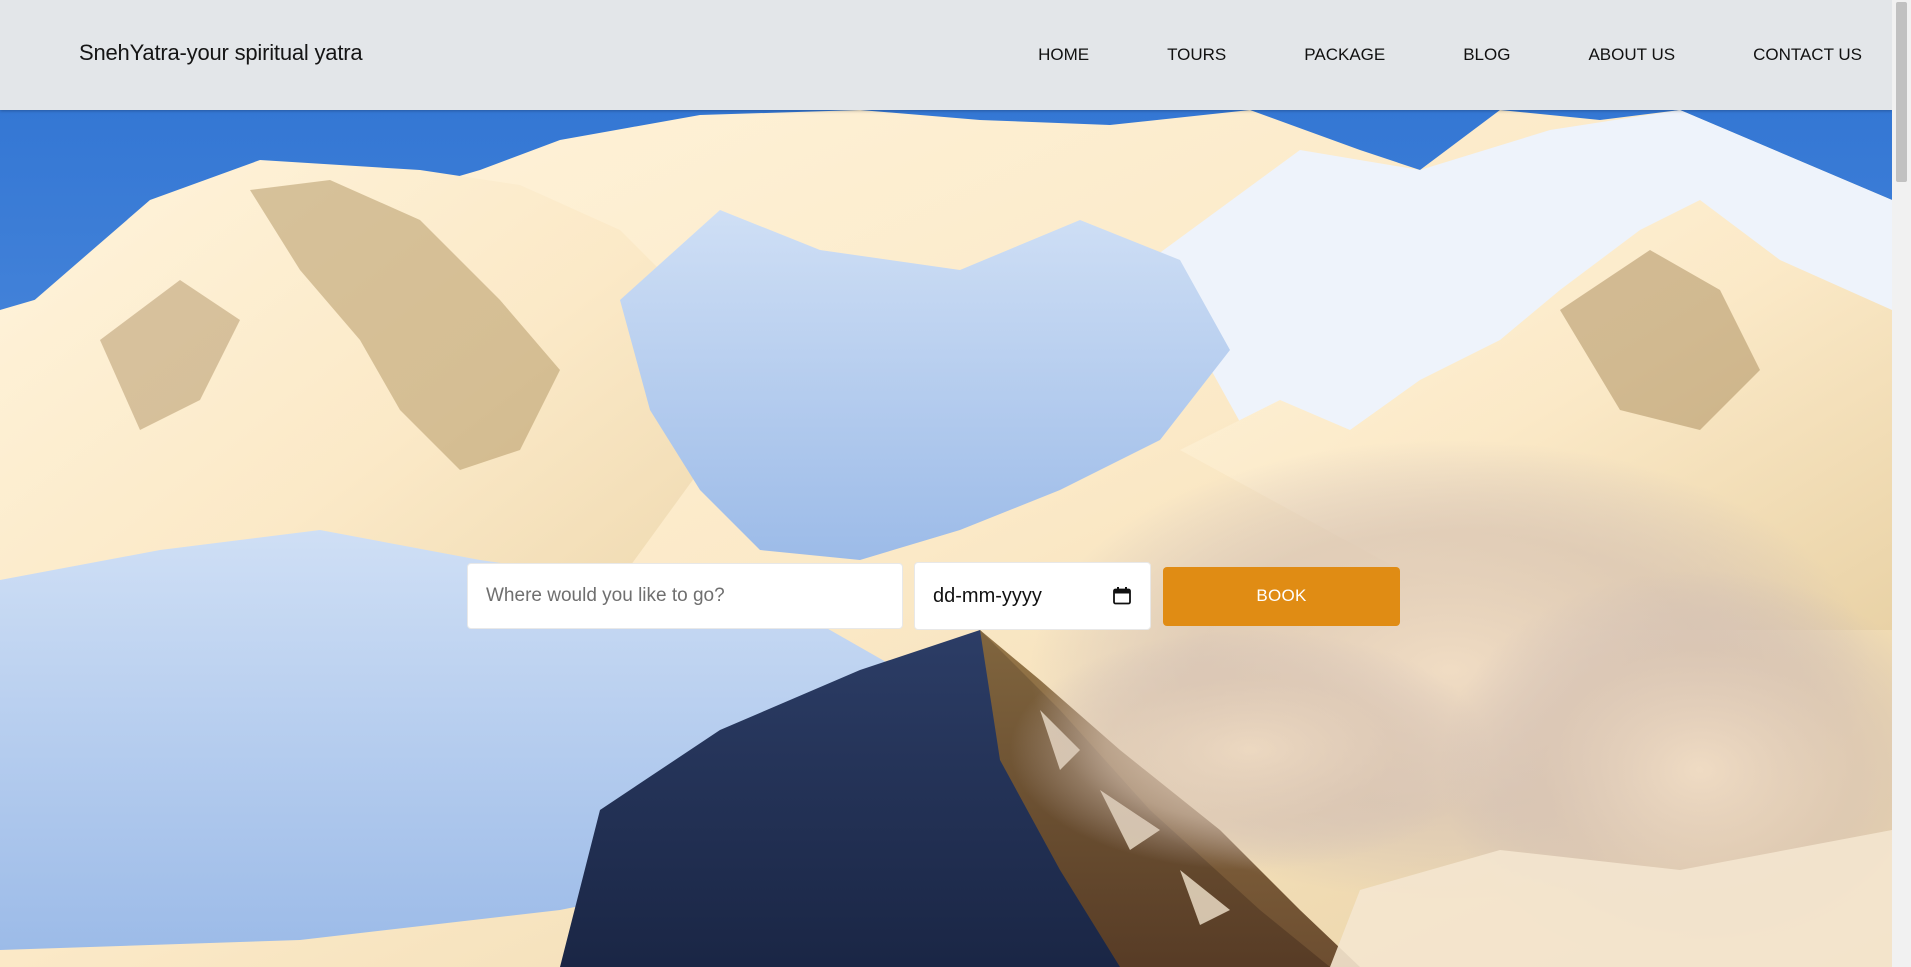 The width and height of the screenshot is (1911, 967). What do you see at coordinates (221, 53) in the screenshot?
I see `site-brand: SnehYatra-your spiritual yatra` at bounding box center [221, 53].